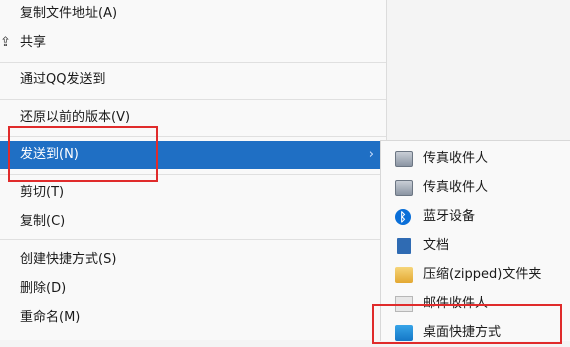 This screenshot has width=570, height=347. I want to click on submenu-item-label: 桌面快捷方式, so click(462, 332).